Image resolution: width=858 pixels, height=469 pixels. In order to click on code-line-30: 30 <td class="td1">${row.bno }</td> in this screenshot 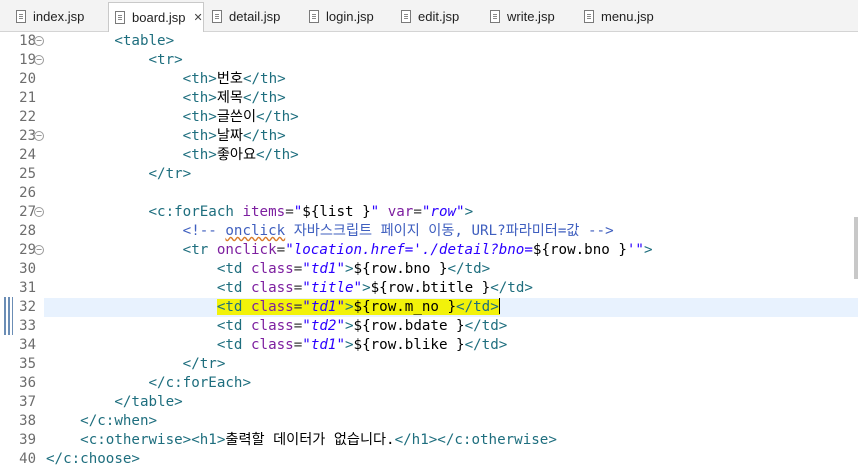, I will do `click(429, 269)`.